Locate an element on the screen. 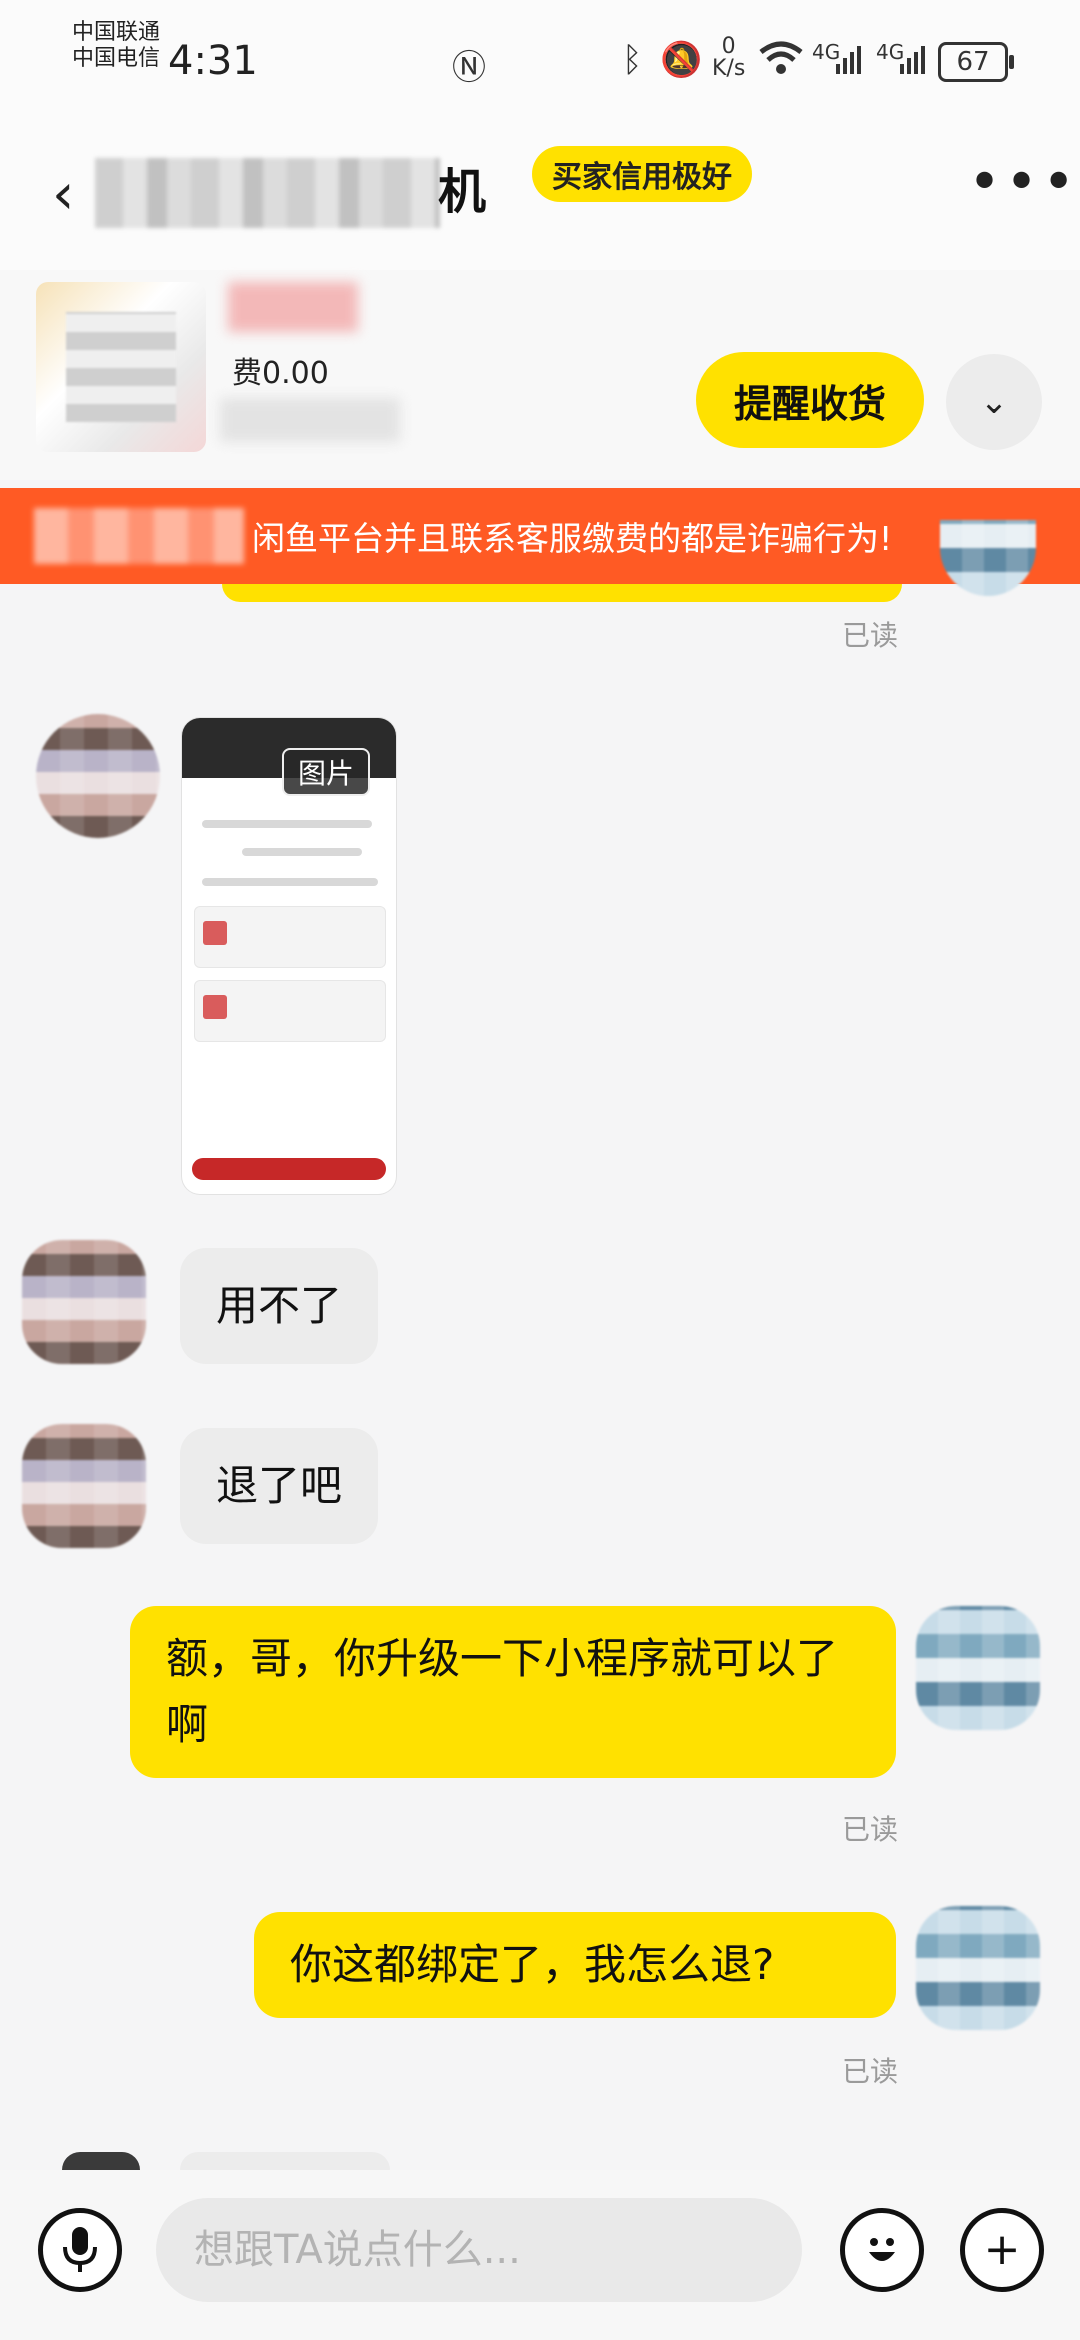 The image size is (1080, 2340). bluetooth-icon: ᛒ is located at coordinates (632, 60).